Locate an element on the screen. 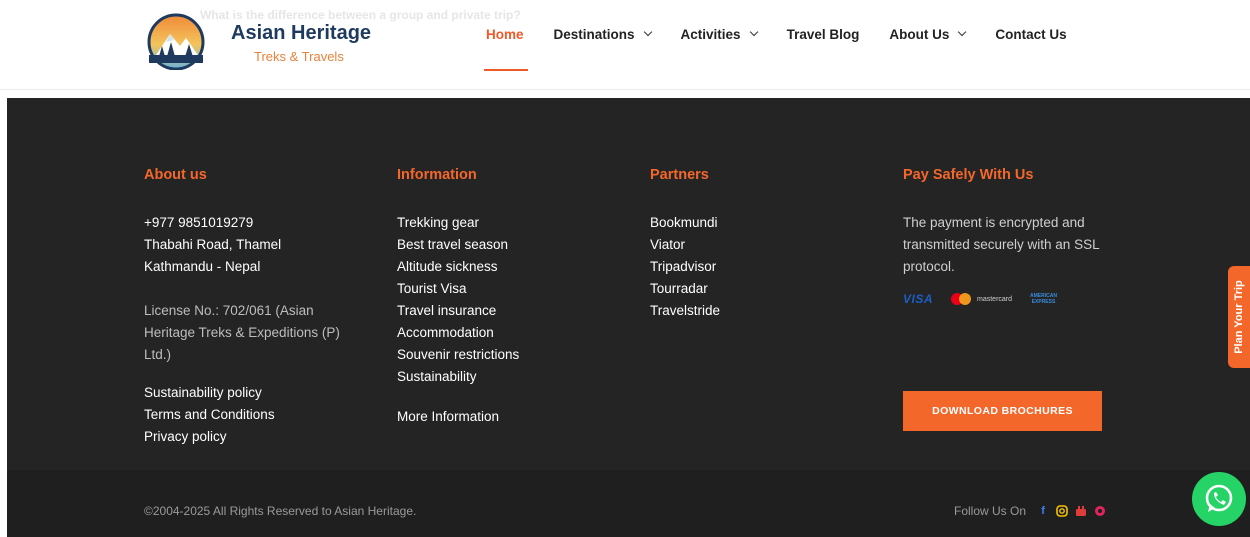  privacy-policy-link: Privacy policy is located at coordinates (209, 437).